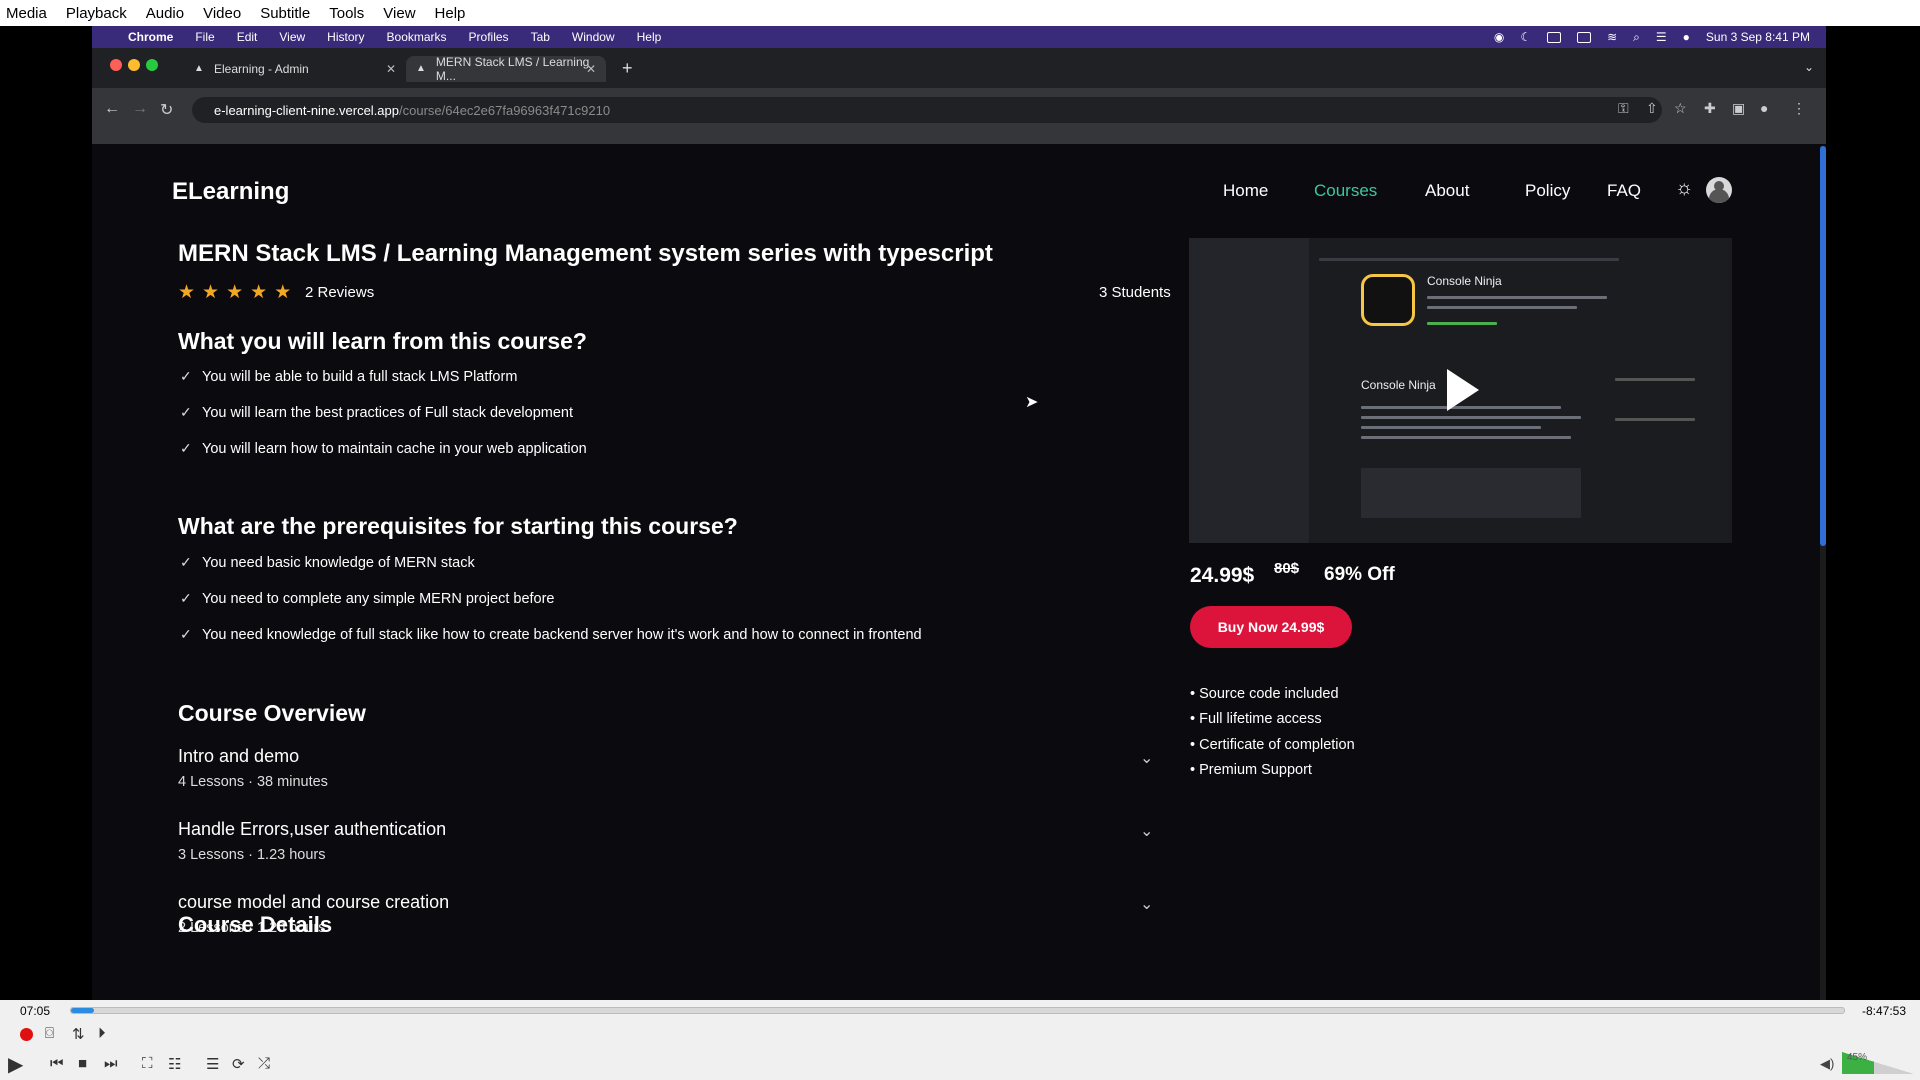 This screenshot has height=1080, width=1920. I want to click on course-price: 24.99$, so click(1222, 575).